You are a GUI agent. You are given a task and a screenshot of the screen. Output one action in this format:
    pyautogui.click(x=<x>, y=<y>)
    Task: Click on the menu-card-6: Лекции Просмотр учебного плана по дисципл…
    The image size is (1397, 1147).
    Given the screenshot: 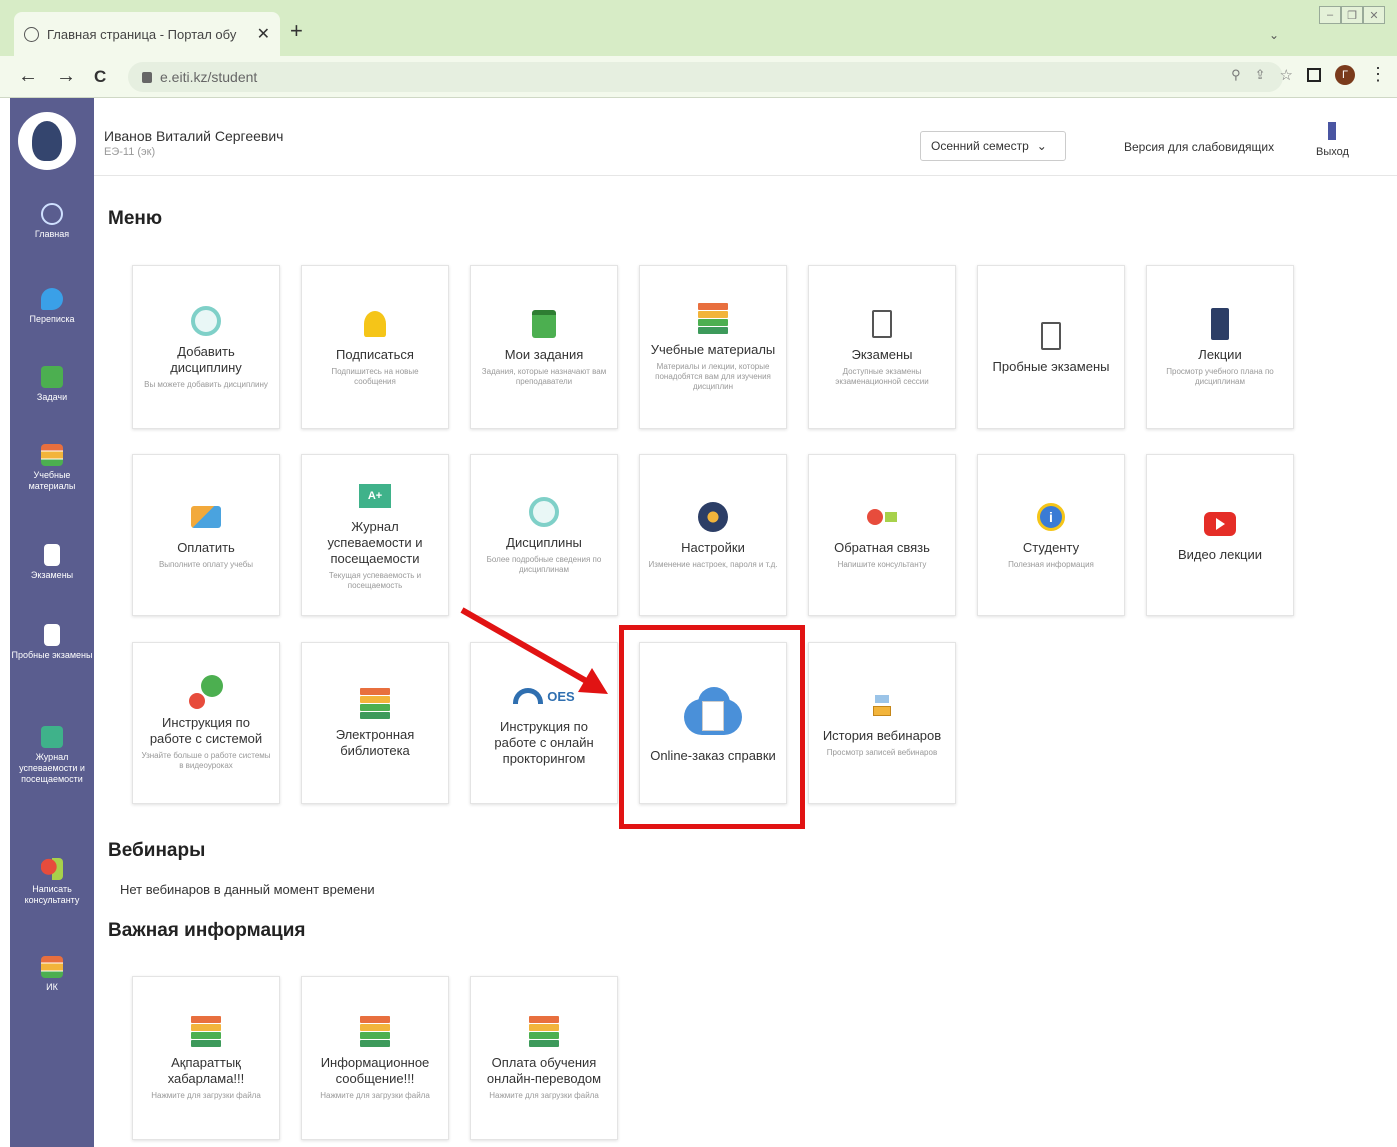 What is the action you would take?
    pyautogui.click(x=1220, y=347)
    